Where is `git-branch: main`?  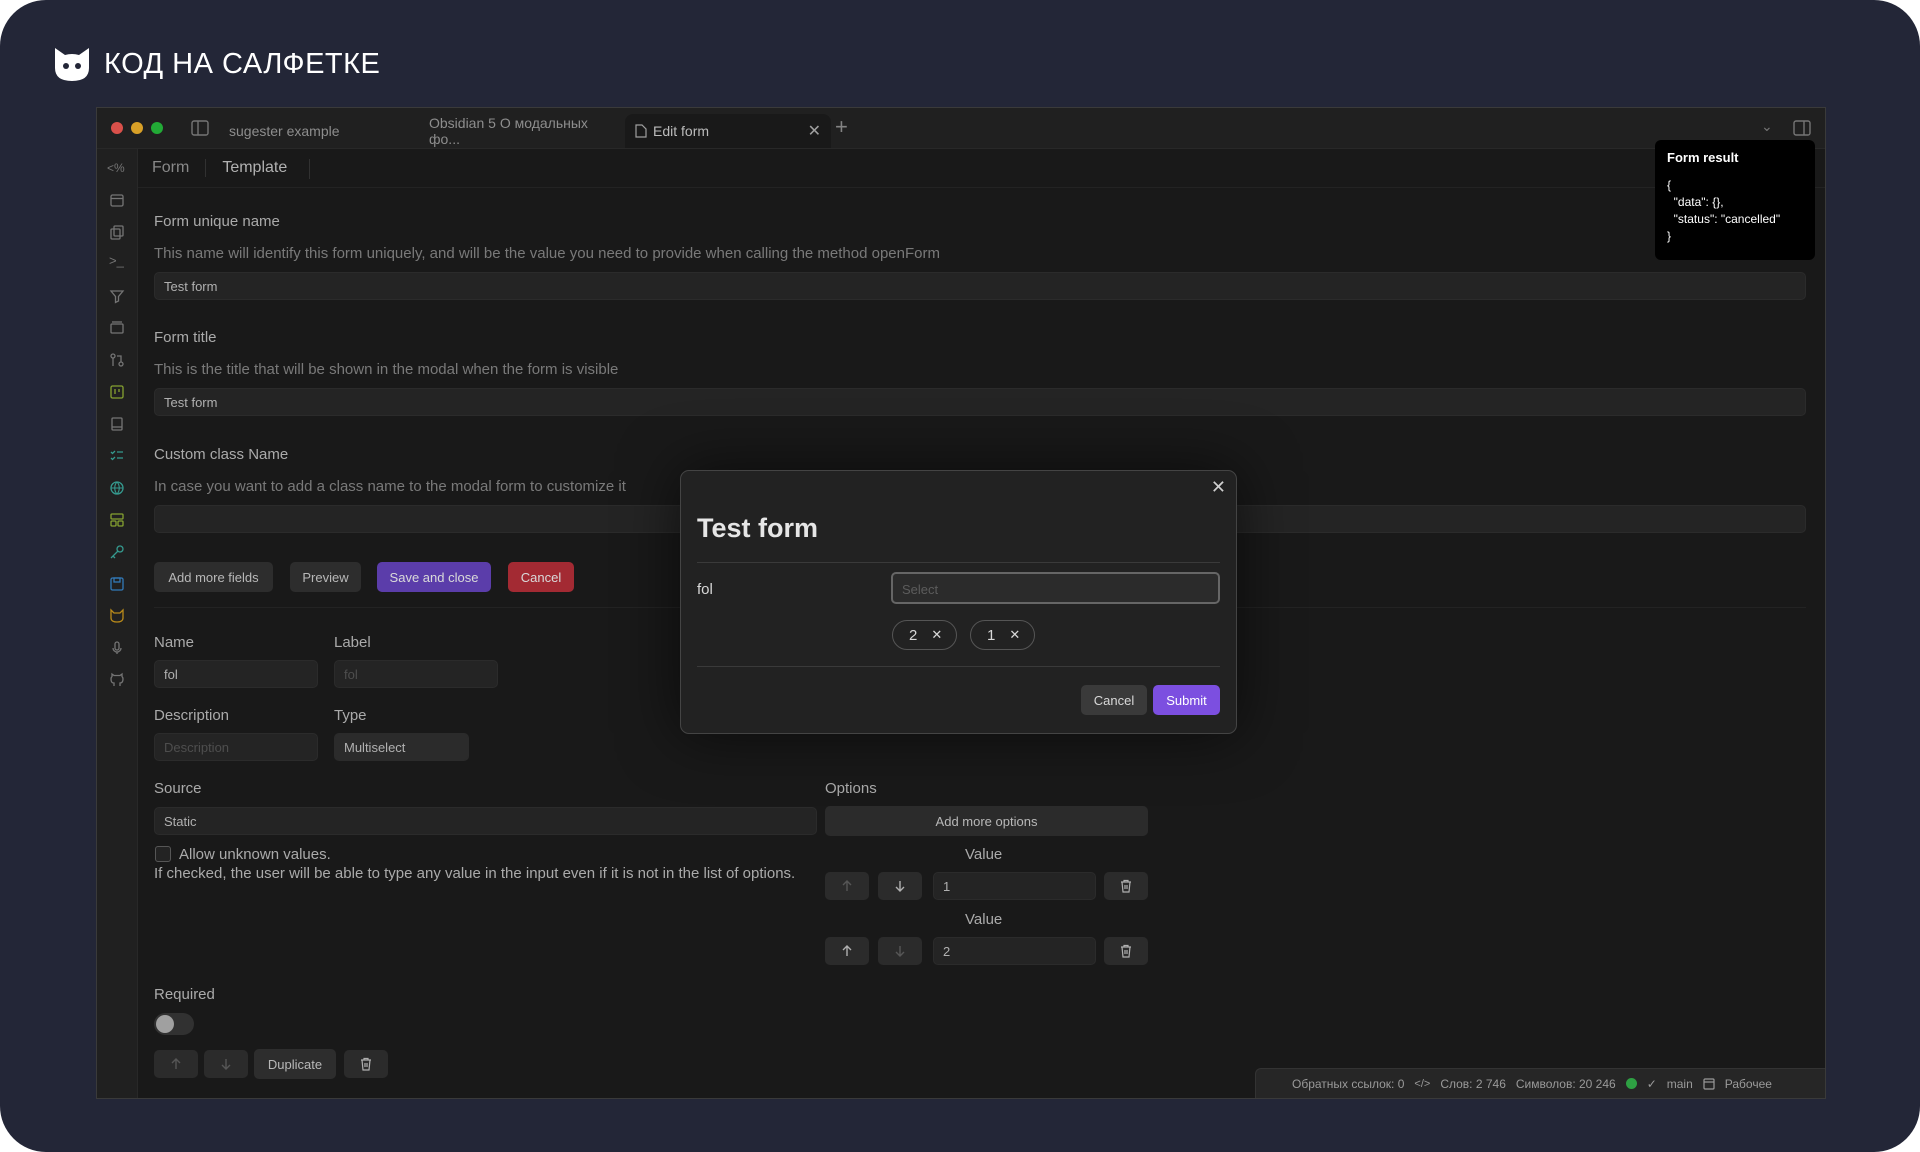 git-branch: main is located at coordinates (1680, 1084).